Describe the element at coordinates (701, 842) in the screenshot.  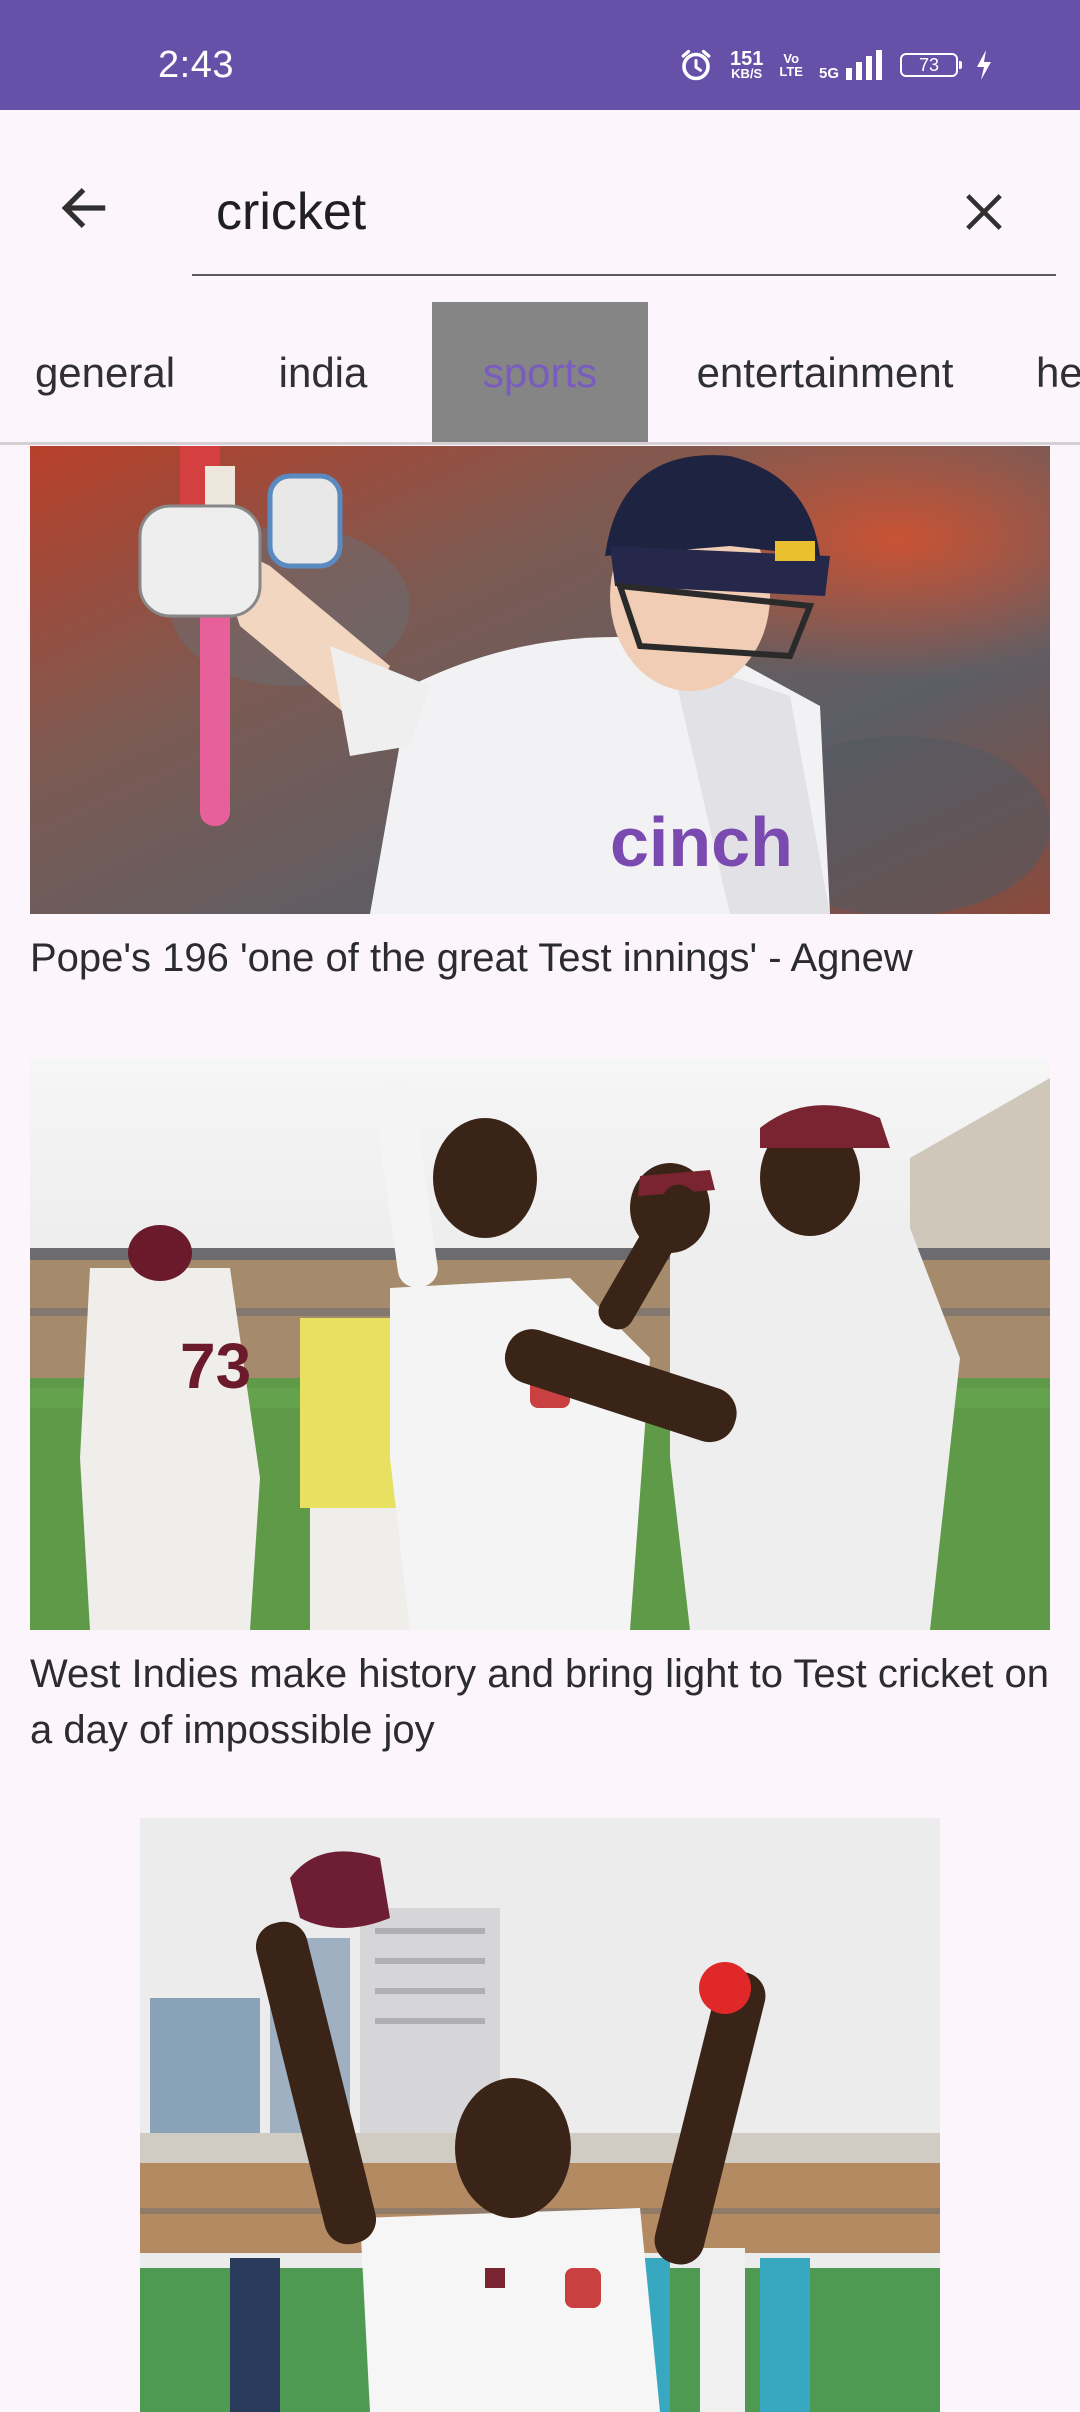
I see `svg-text: cinch` at that location.